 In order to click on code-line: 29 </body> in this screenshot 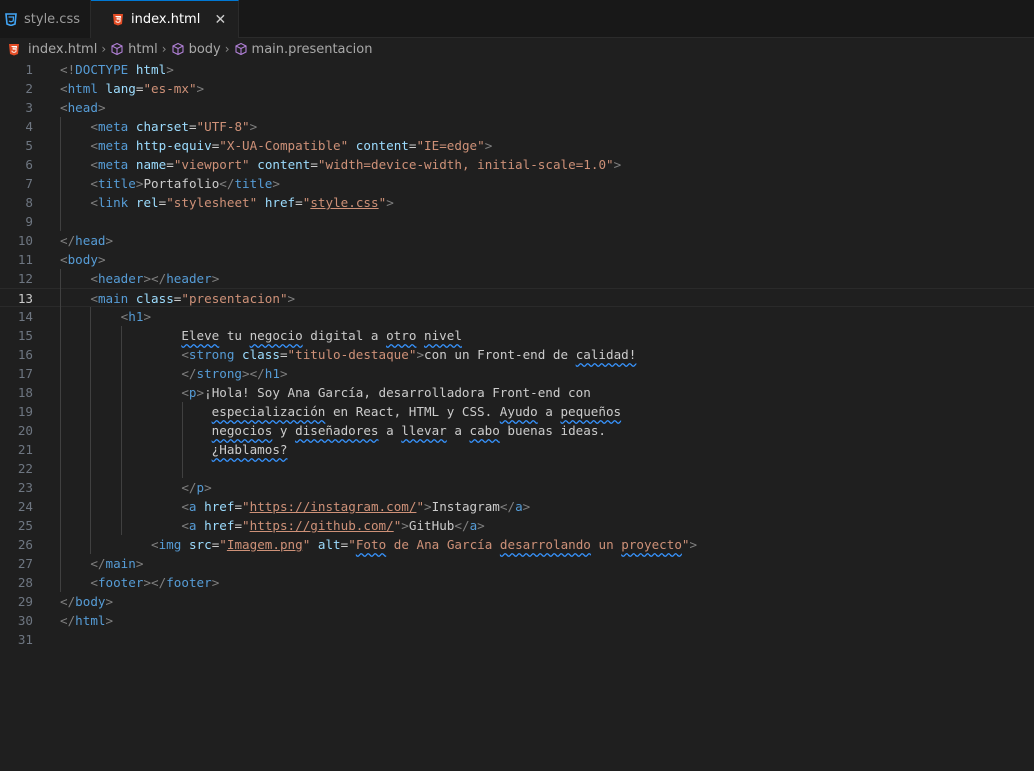, I will do `click(517, 601)`.